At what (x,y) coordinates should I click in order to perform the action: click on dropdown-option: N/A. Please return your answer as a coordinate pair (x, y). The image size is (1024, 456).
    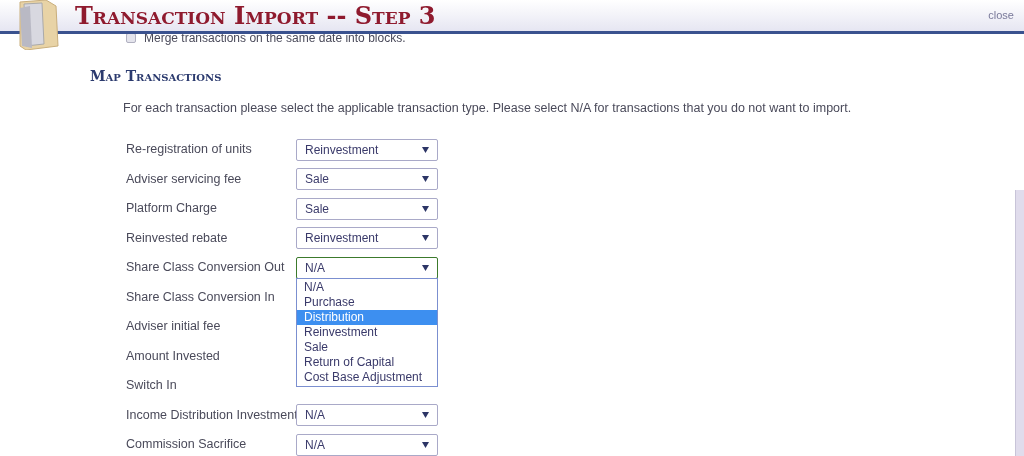
    Looking at the image, I should click on (367, 287).